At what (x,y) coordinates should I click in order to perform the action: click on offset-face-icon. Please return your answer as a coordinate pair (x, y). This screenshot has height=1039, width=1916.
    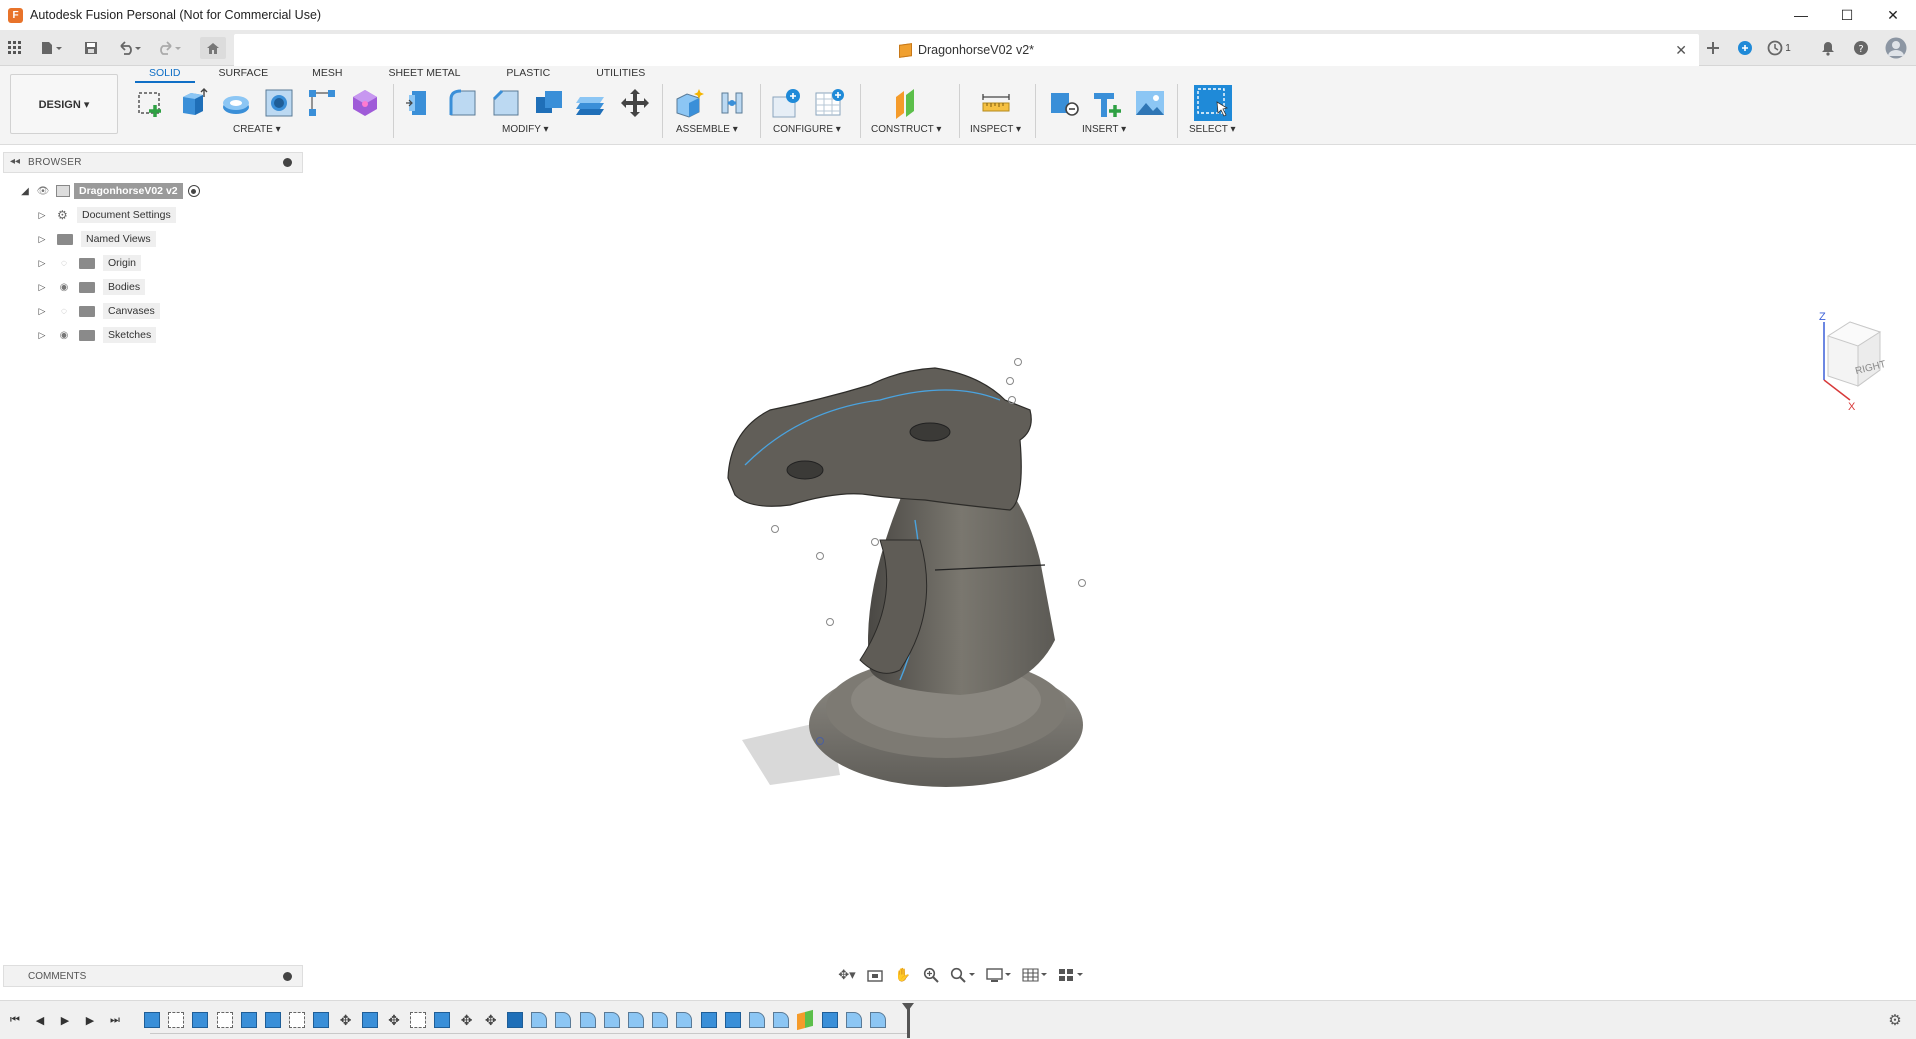
    Looking at the image, I should click on (592, 103).